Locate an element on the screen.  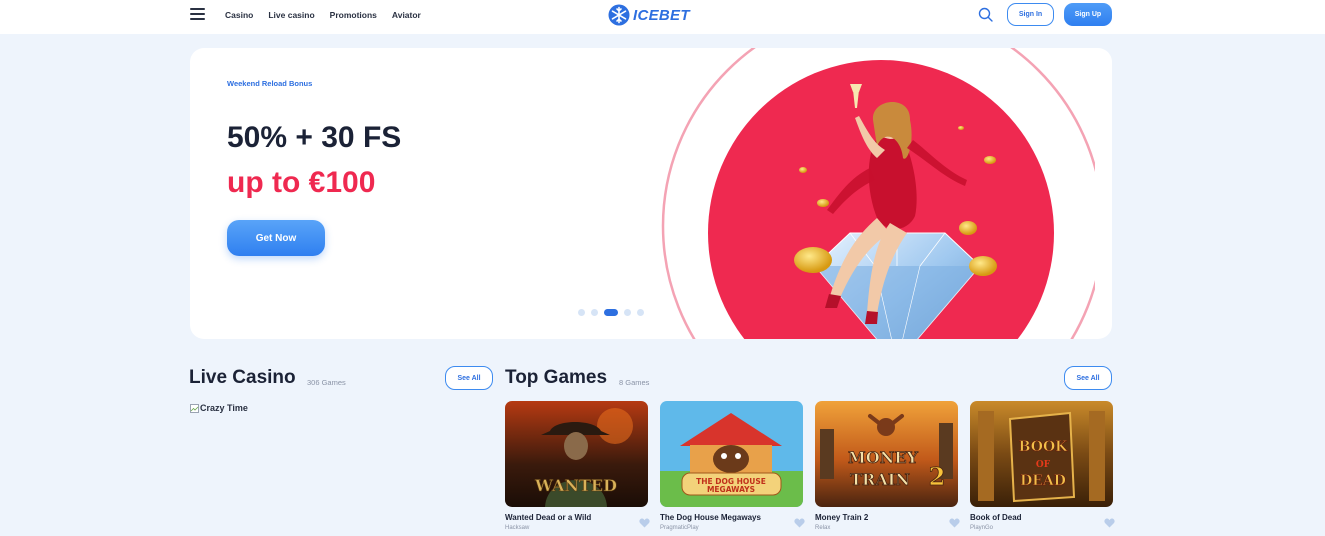
hamburger-icon is located at coordinates (197, 14).